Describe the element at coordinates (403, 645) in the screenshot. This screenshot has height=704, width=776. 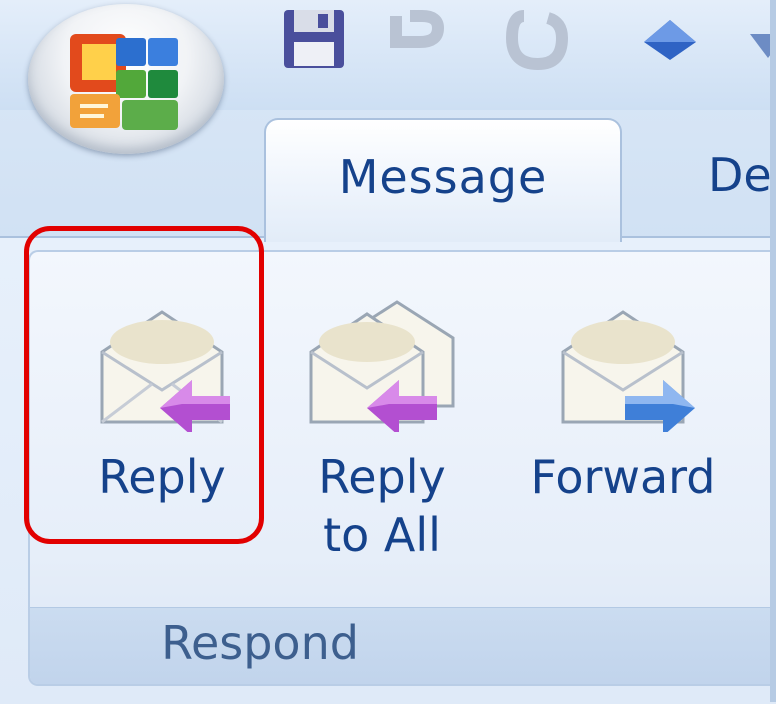
I see `group-label-bar: Respond` at that location.